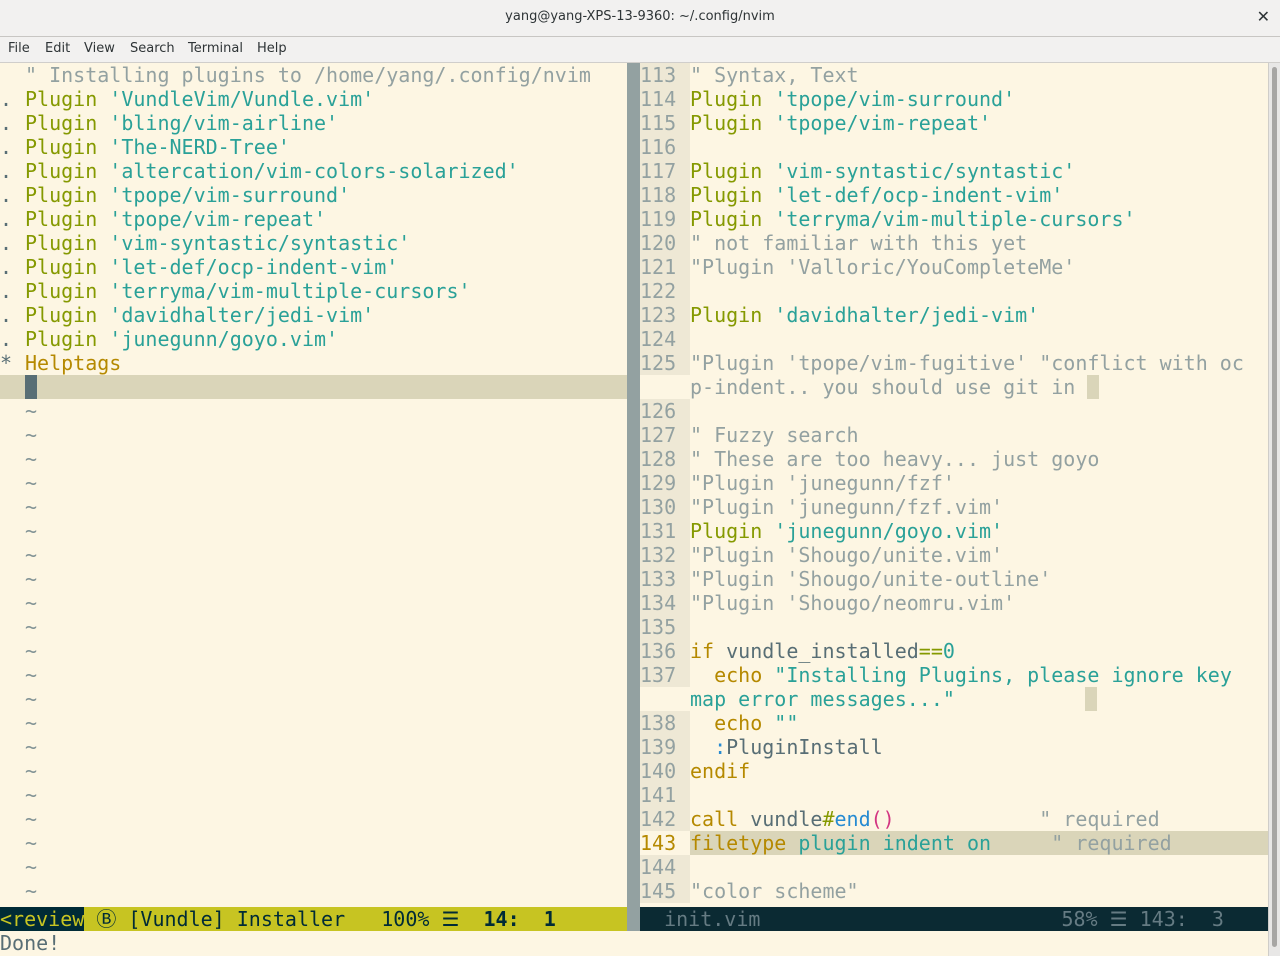 The width and height of the screenshot is (1280, 956). Describe the element at coordinates (224, 123) in the screenshot. I see `code-token: 'bling/vim-airline'` at that location.